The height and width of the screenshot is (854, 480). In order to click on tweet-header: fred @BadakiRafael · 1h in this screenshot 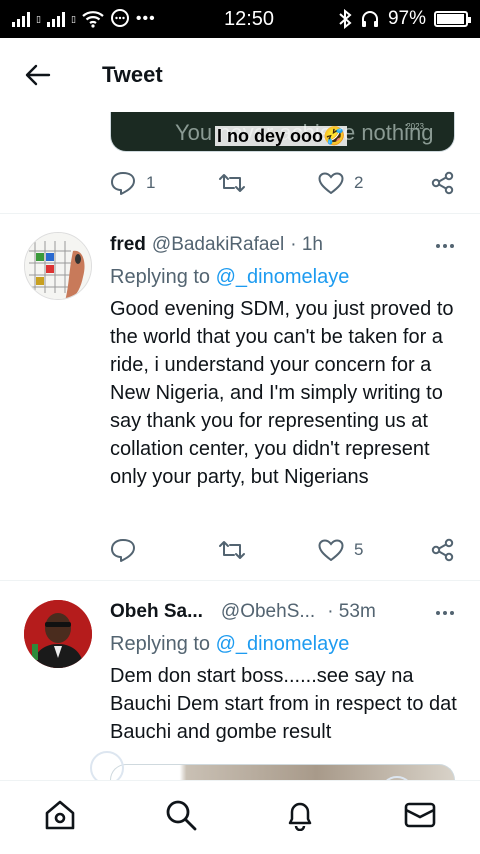, I will do `click(283, 245)`.